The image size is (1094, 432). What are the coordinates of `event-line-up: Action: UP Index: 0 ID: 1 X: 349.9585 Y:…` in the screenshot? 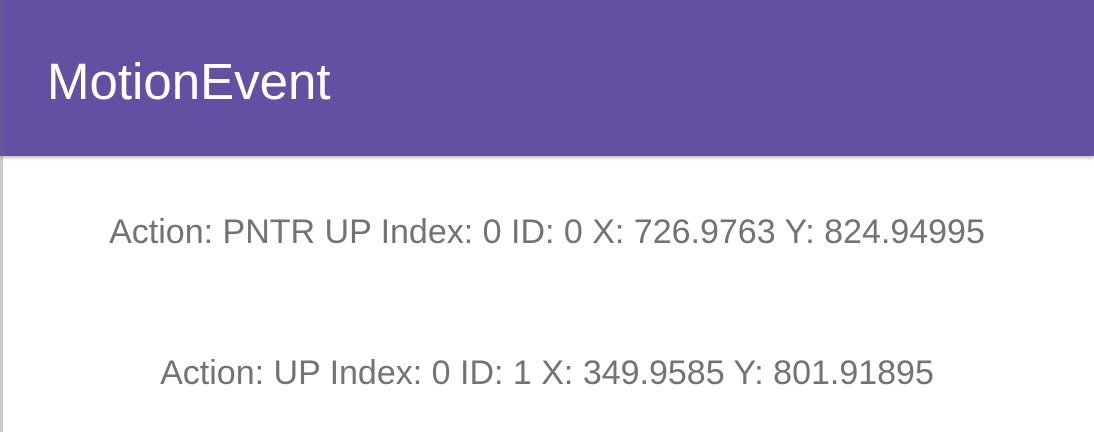 It's located at (547, 373).